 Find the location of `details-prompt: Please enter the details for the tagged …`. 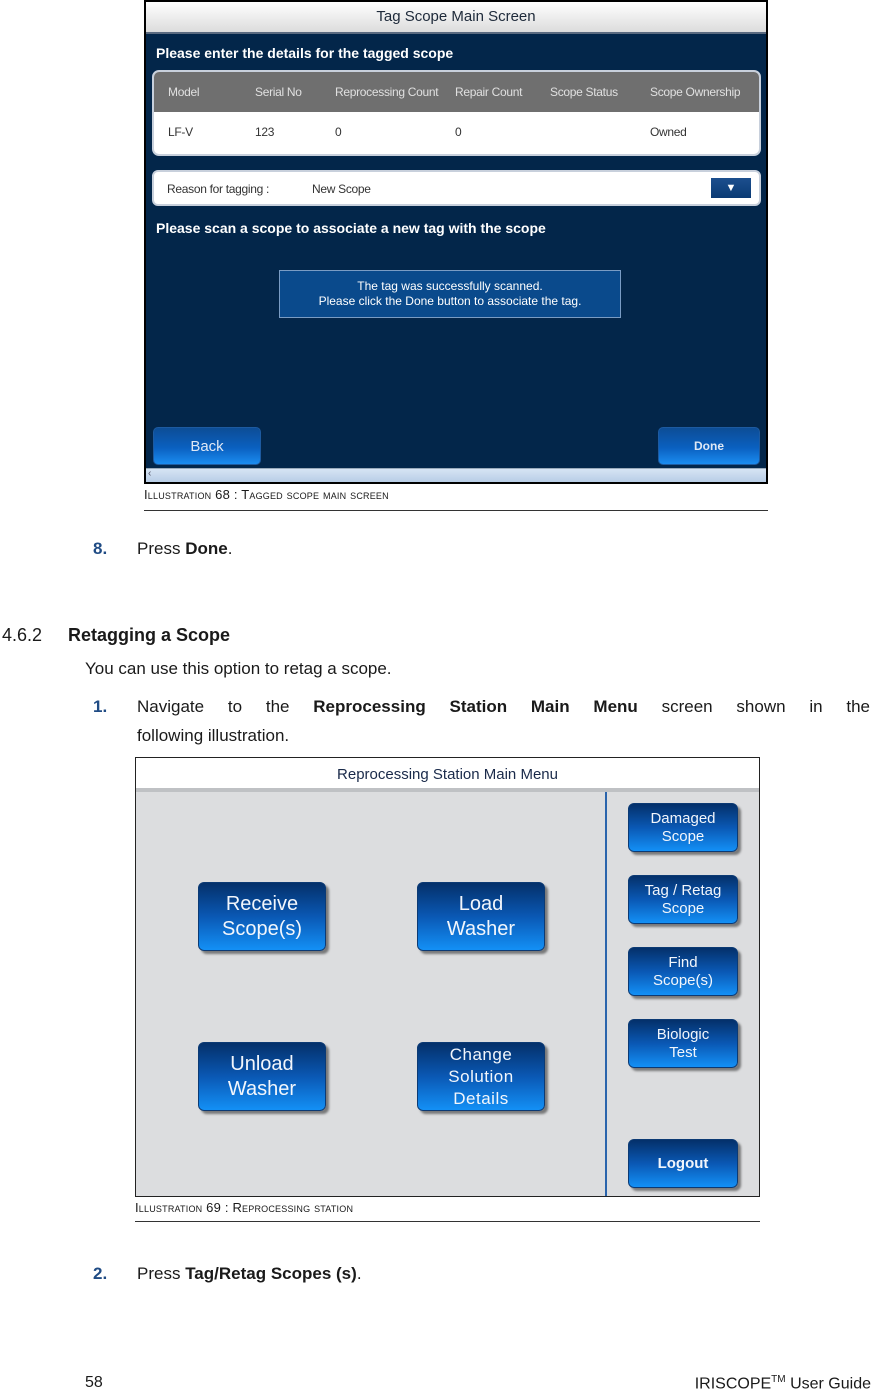

details-prompt: Please enter the details for the tagged … is located at coordinates (305, 53).